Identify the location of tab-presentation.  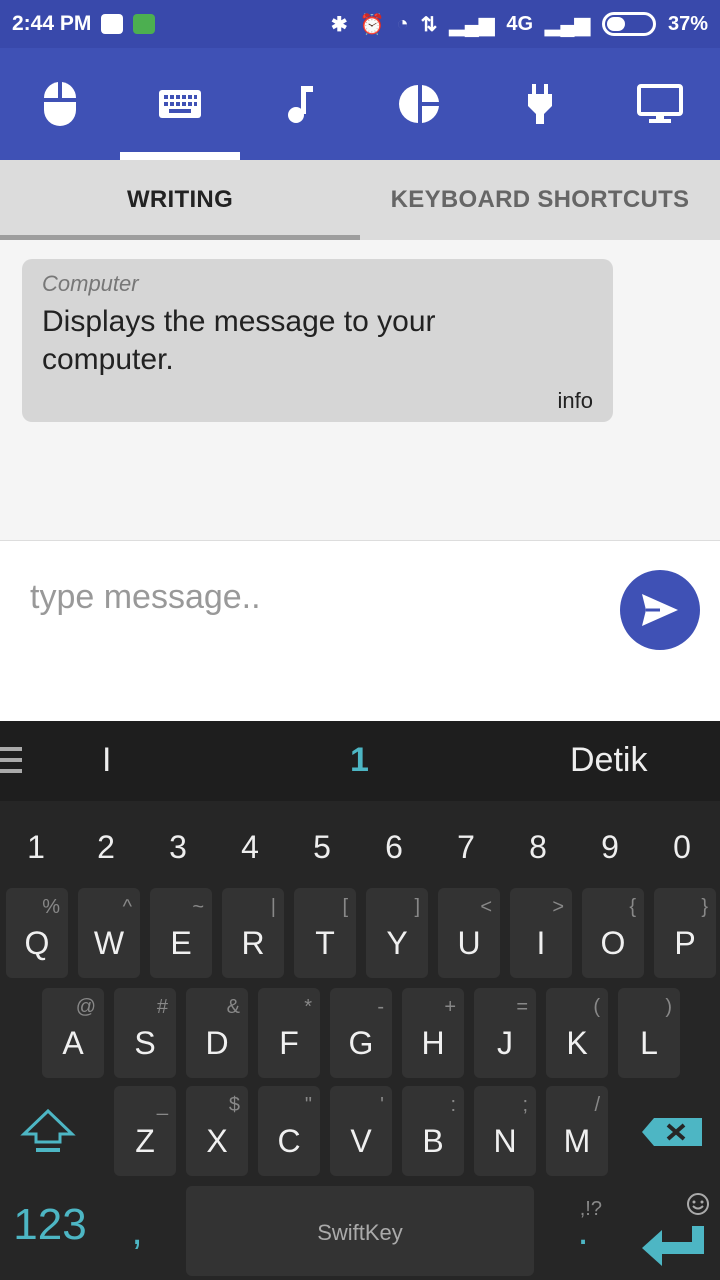
(420, 104).